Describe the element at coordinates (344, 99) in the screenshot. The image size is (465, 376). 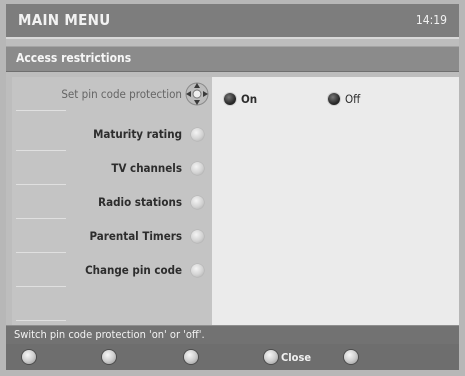
I see `option-off: Off` at that location.